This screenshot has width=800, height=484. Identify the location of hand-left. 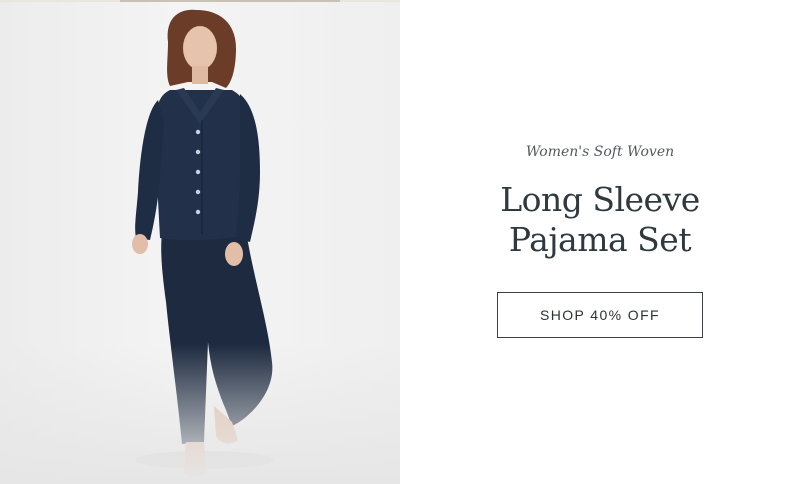
(140, 244).